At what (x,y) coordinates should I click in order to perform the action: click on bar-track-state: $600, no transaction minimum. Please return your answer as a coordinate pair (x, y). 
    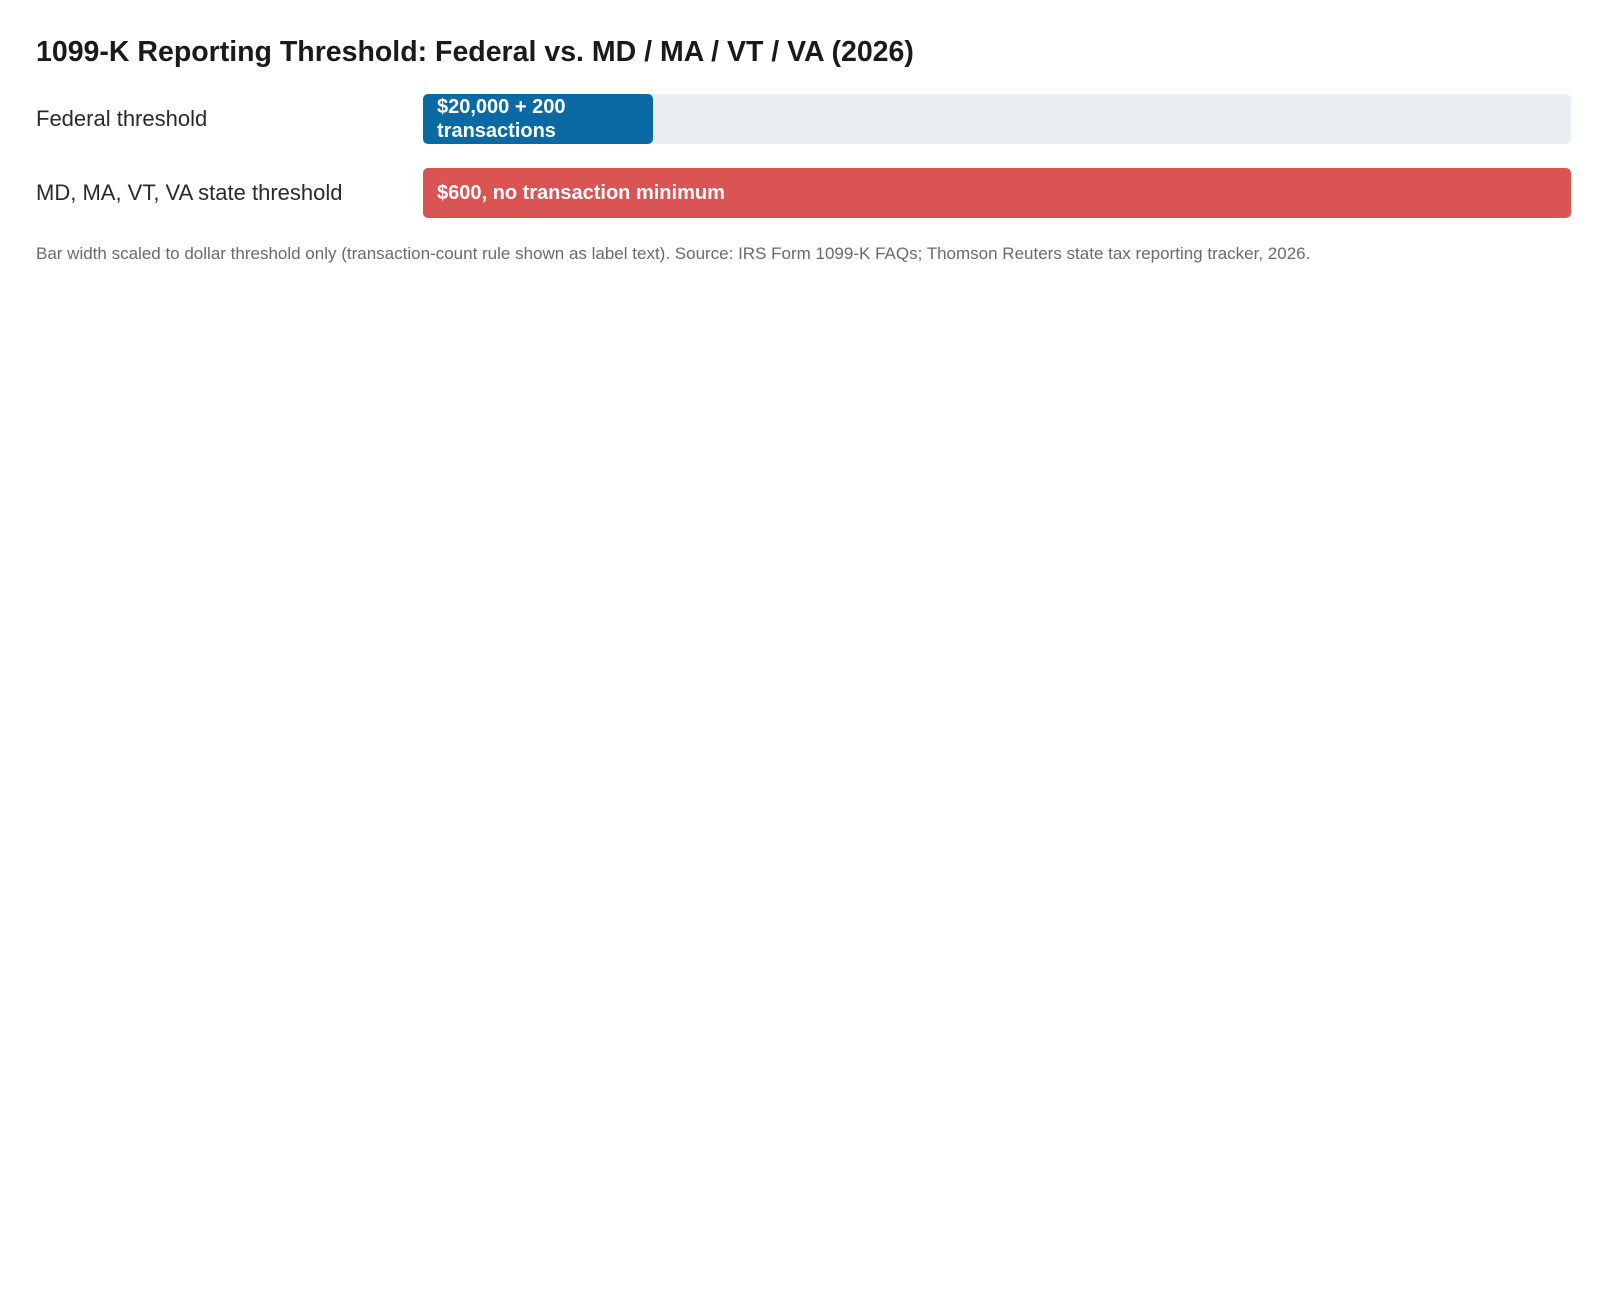
    Looking at the image, I should click on (997, 193).